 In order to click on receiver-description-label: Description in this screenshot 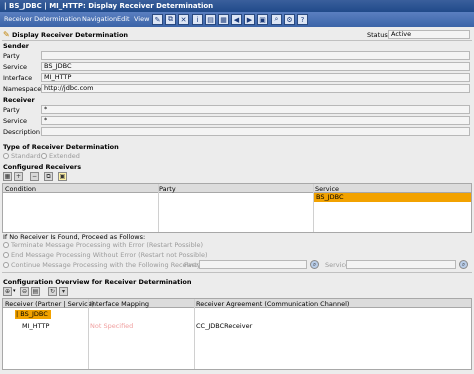, I will do `click(22, 132)`.